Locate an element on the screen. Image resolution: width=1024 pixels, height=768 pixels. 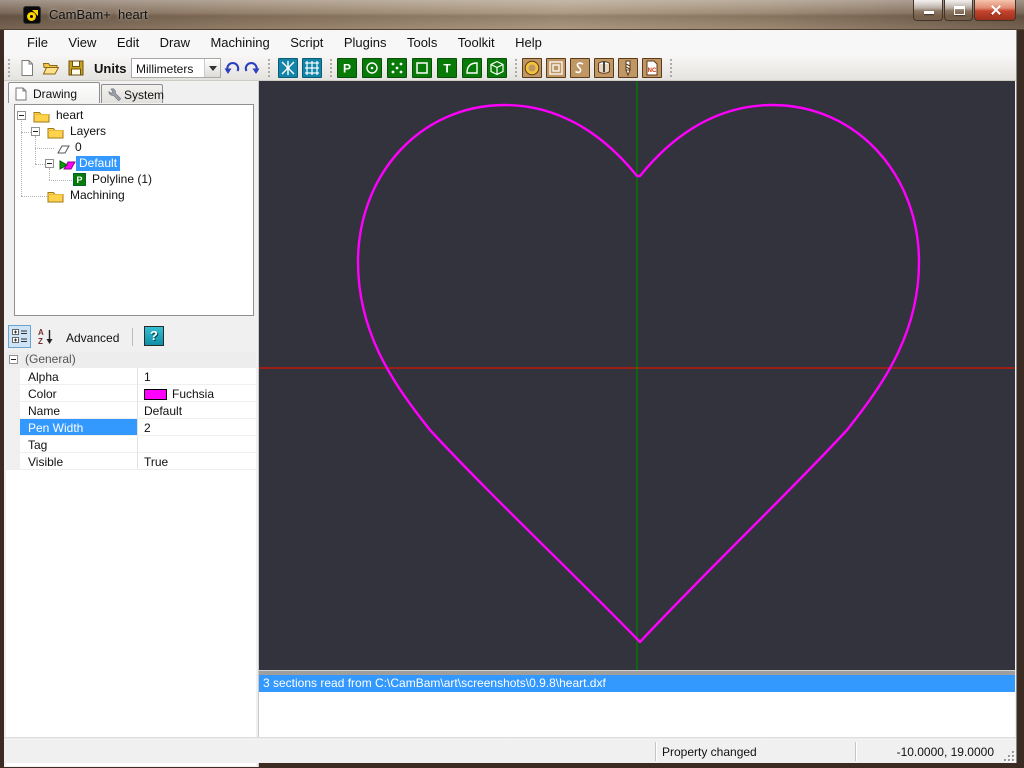
mop-pocket-icon is located at coordinates (556, 68).